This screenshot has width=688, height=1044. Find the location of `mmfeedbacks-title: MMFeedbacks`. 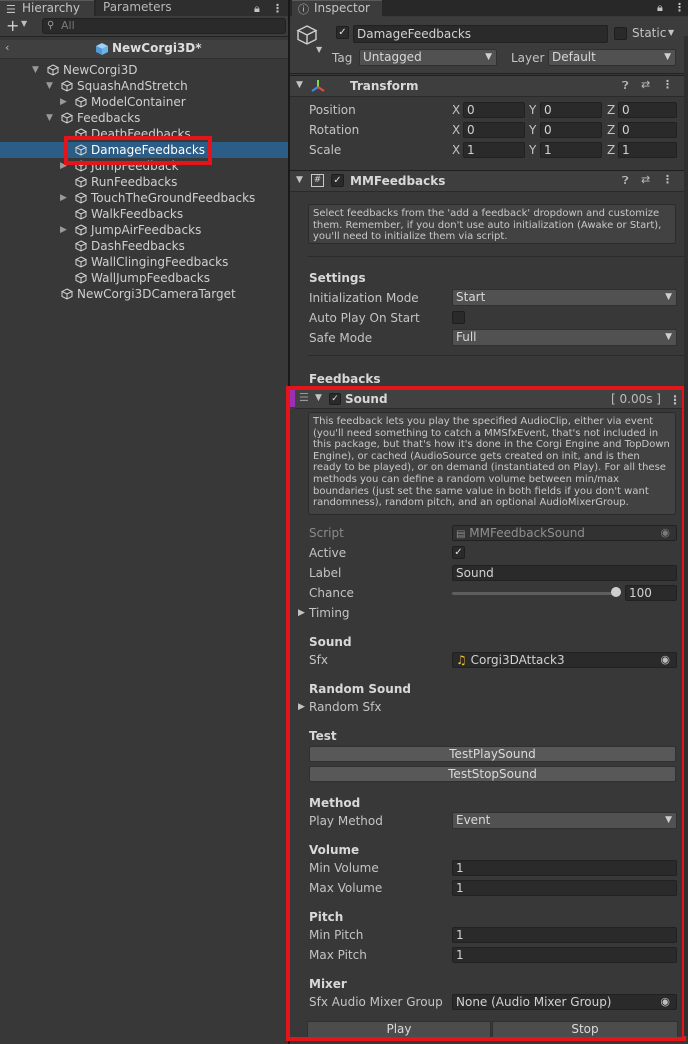

mmfeedbacks-title: MMFeedbacks is located at coordinates (398, 181).